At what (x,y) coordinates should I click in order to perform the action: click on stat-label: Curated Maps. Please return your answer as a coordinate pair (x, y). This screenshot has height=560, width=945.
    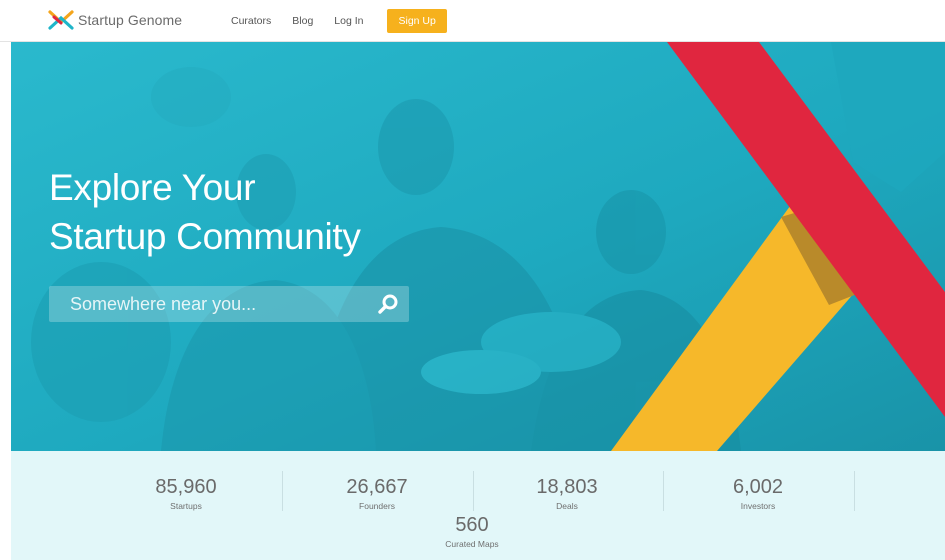
    Looking at the image, I should click on (472, 544).